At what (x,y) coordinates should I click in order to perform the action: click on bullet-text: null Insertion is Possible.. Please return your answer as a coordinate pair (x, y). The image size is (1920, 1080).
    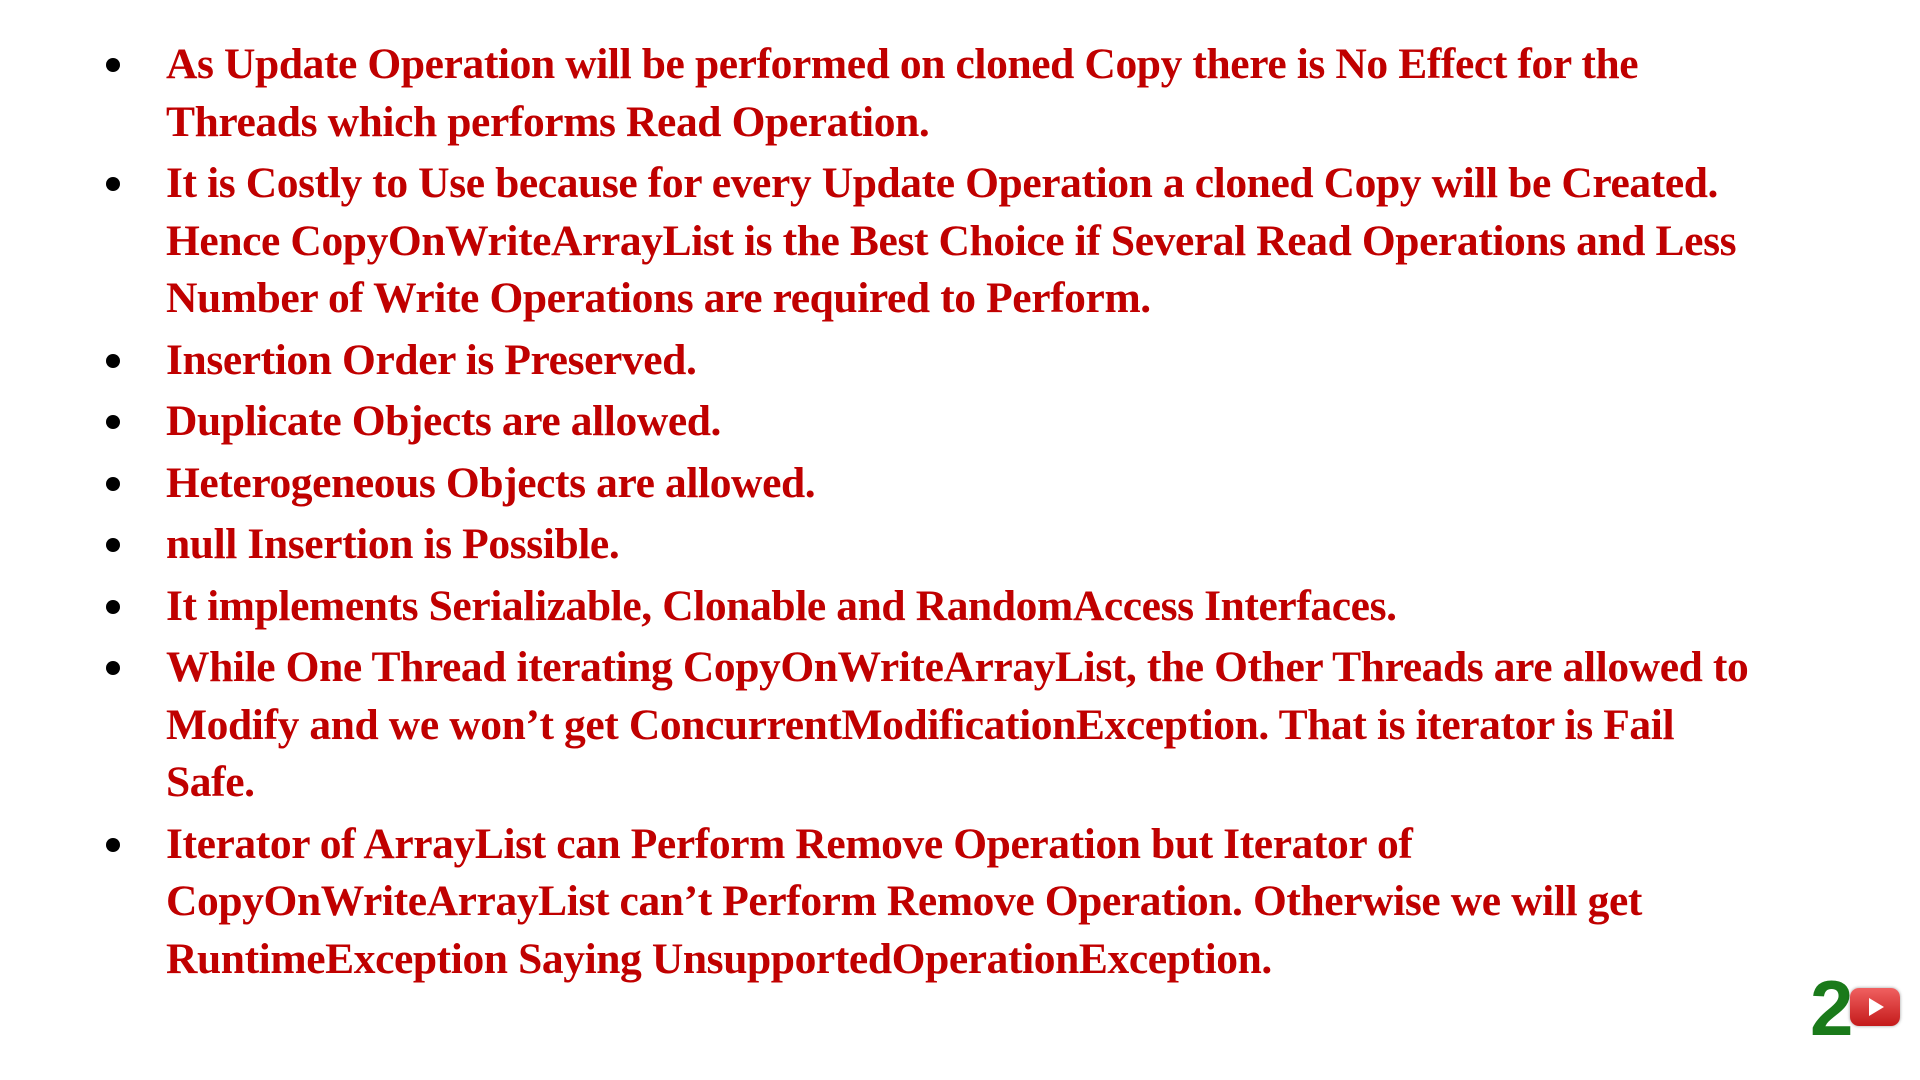
    Looking at the image, I should click on (393, 544).